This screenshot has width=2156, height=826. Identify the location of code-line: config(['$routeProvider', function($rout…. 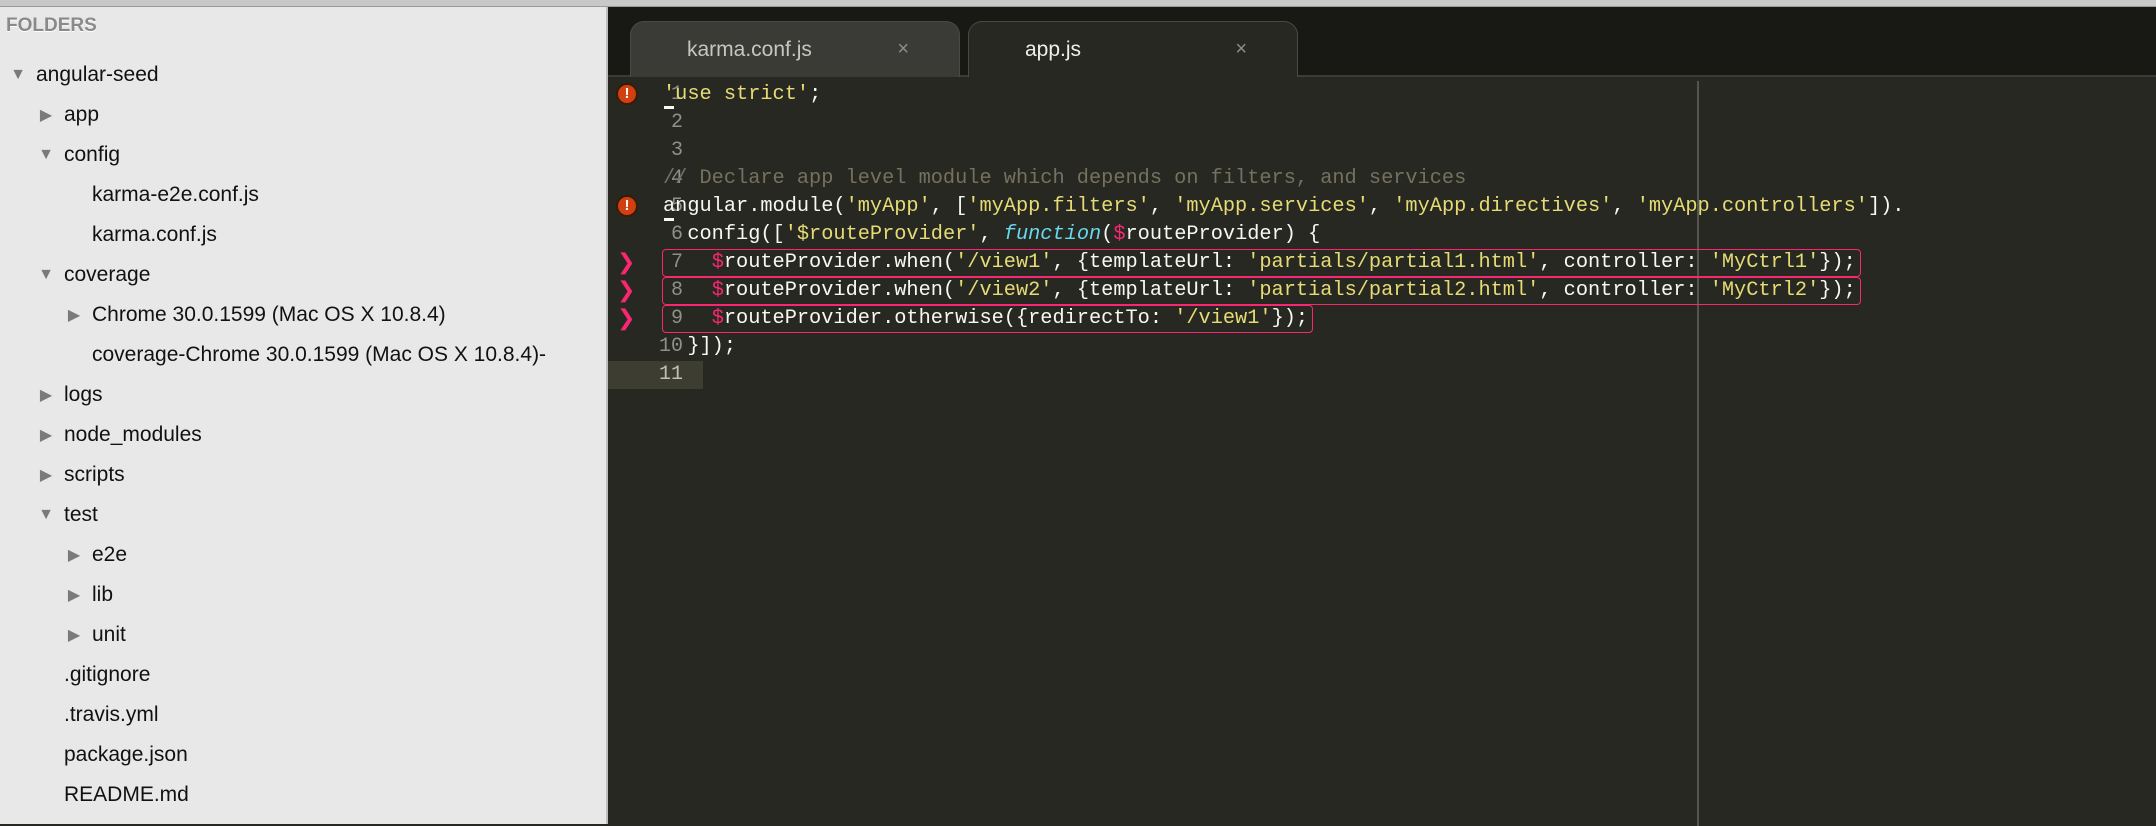
(991, 235).